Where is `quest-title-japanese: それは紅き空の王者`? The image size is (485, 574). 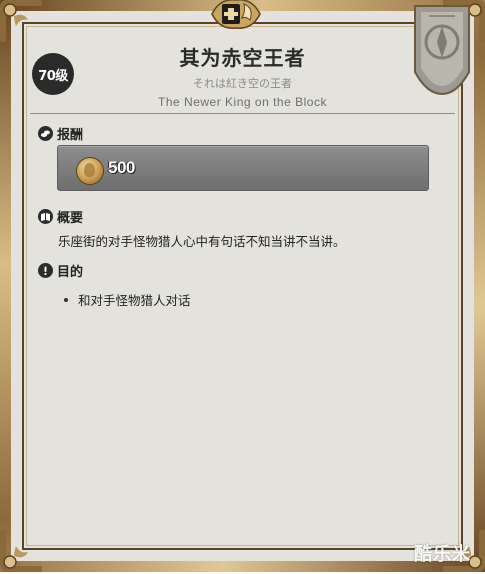 quest-title-japanese: それは紅き空の王者 is located at coordinates (242, 83).